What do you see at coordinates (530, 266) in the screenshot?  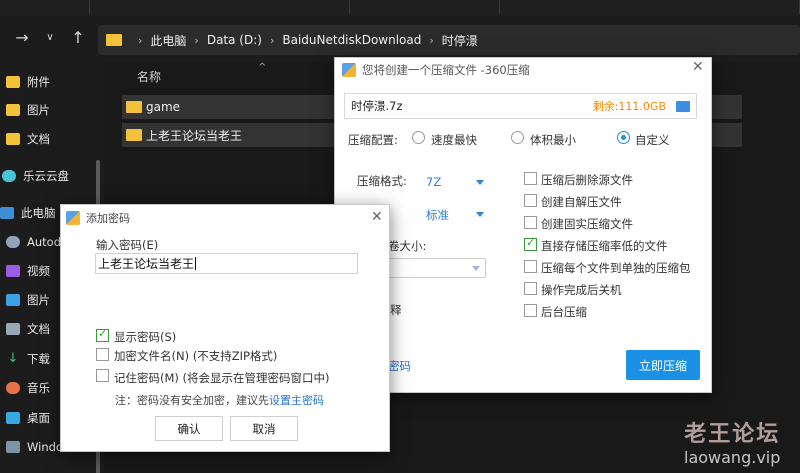 I see `checkbox-each-file-separate` at bounding box center [530, 266].